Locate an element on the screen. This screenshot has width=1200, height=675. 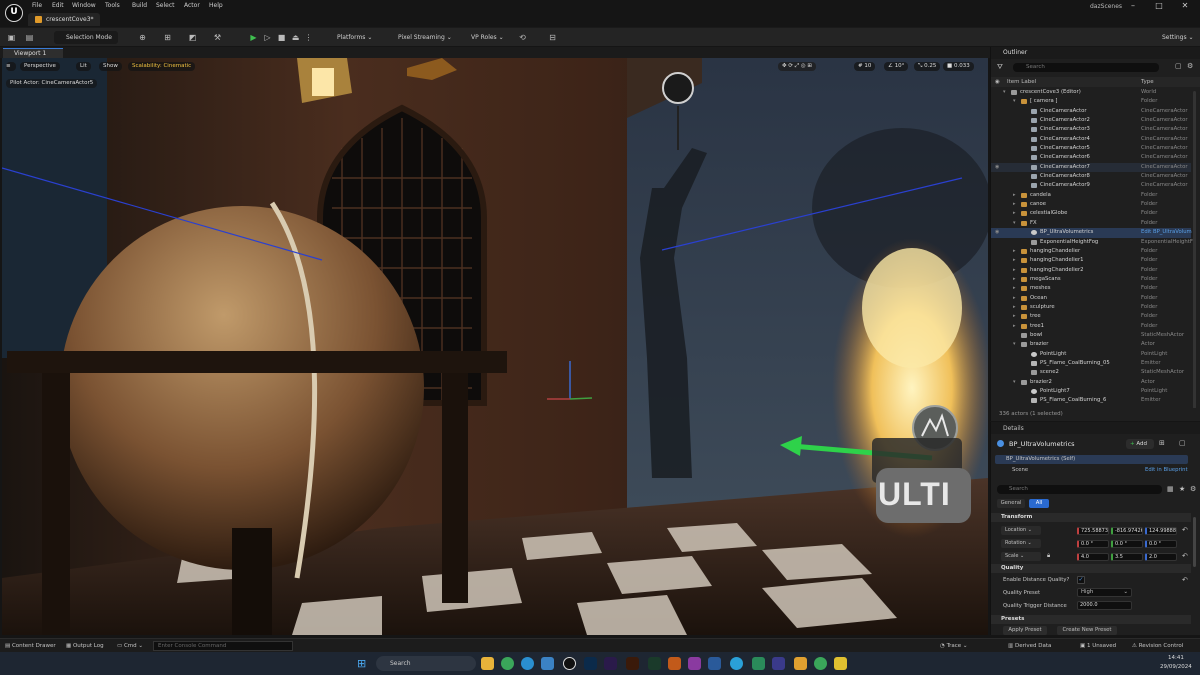
menu-edit: Edit is located at coordinates (58, 5).